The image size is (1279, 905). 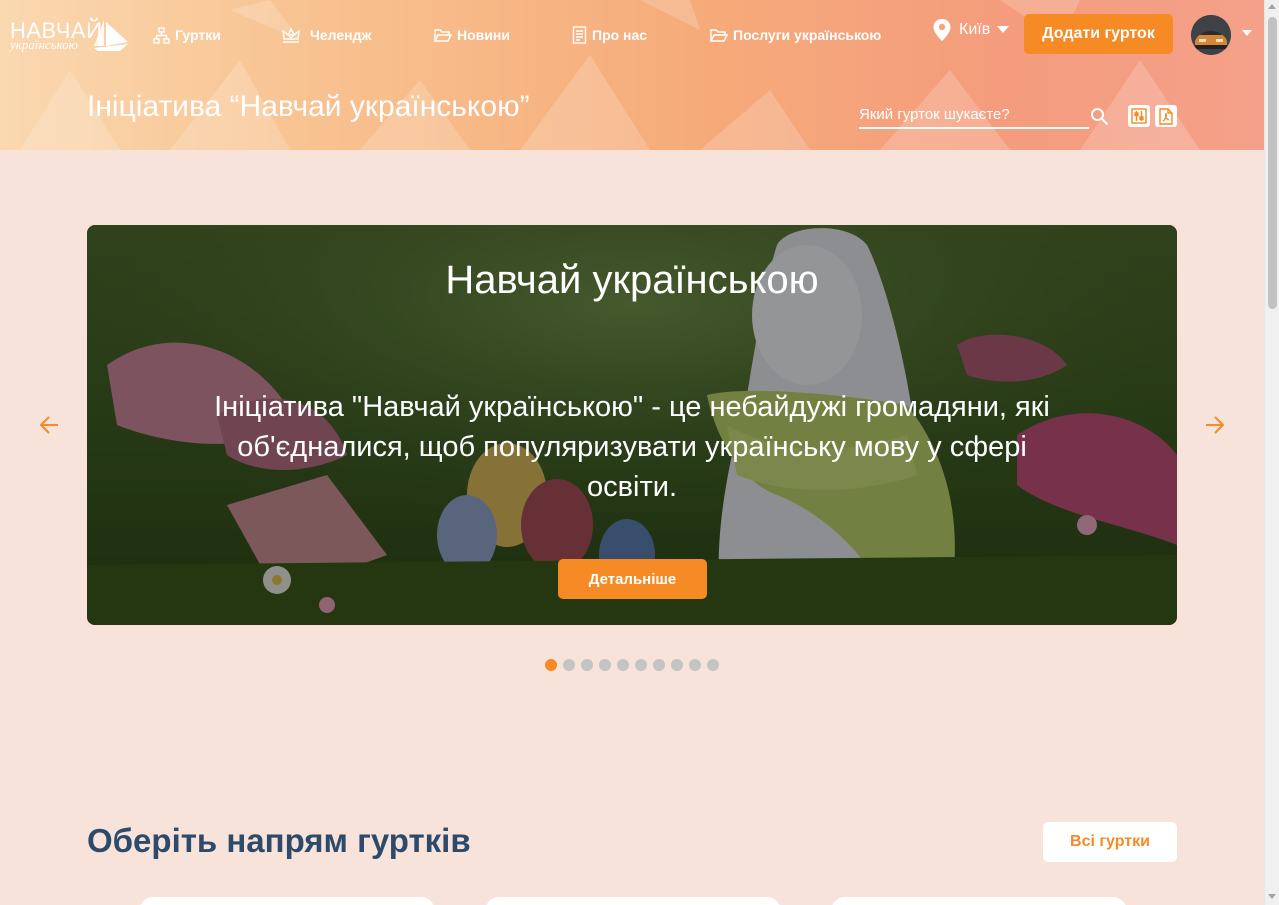 I want to click on filter-settings-button, so click(x=1139, y=116).